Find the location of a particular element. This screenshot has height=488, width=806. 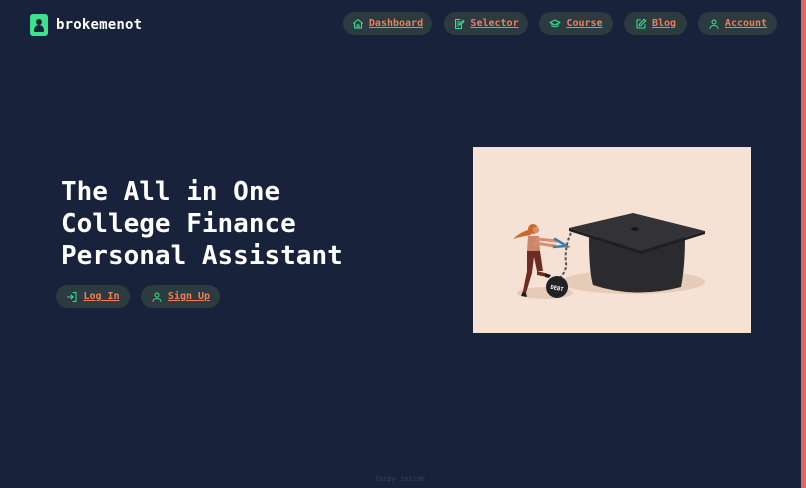

hero-title-line: College Finance is located at coordinates (178, 224).